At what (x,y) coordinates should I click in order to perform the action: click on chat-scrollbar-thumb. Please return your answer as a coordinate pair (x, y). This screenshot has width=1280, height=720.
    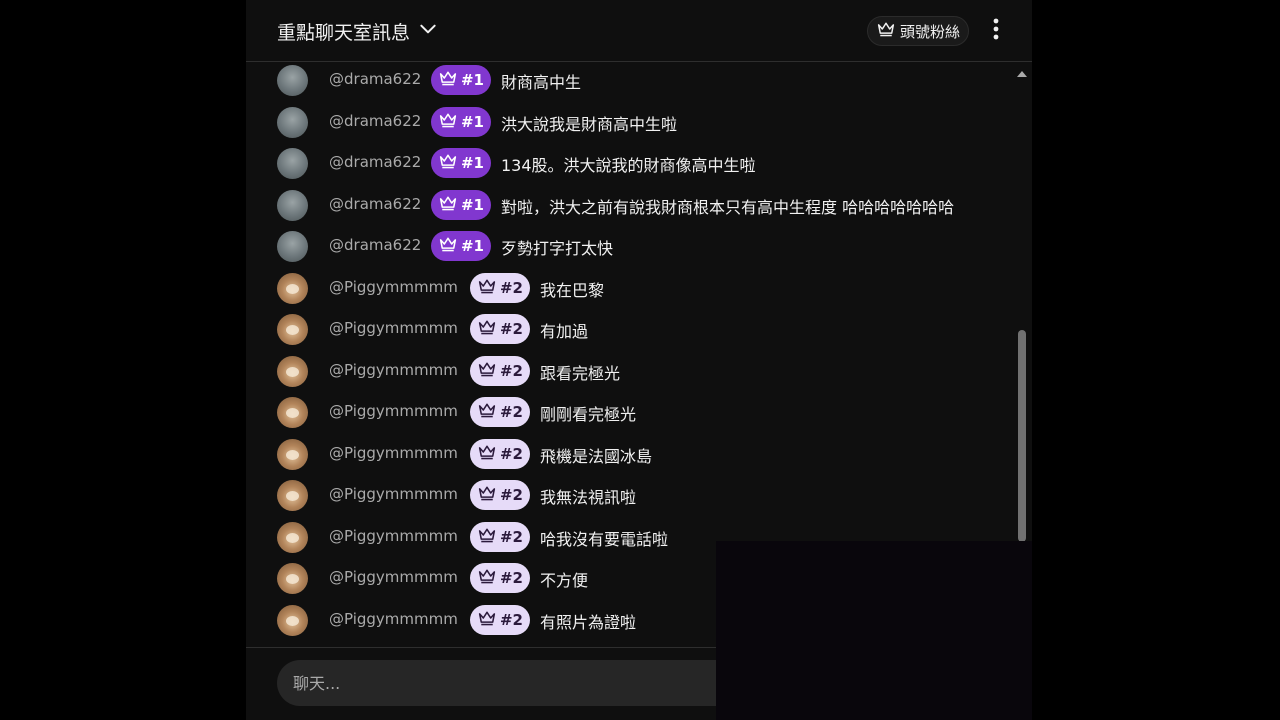
    Looking at the image, I should click on (1022, 436).